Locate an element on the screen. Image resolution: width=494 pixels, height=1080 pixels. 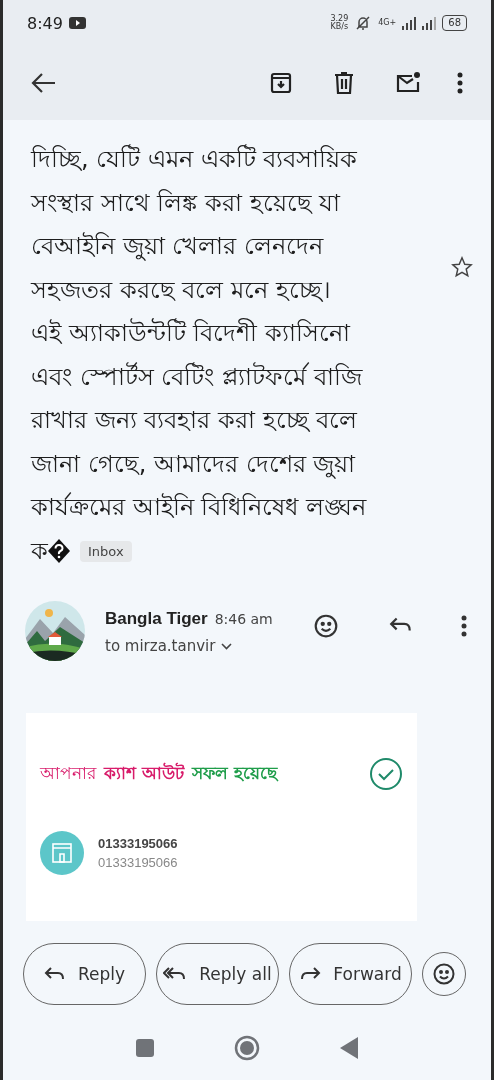
message-text: সহজতর করছে বলে মনে হচ্ছে। is located at coordinates (181, 290).